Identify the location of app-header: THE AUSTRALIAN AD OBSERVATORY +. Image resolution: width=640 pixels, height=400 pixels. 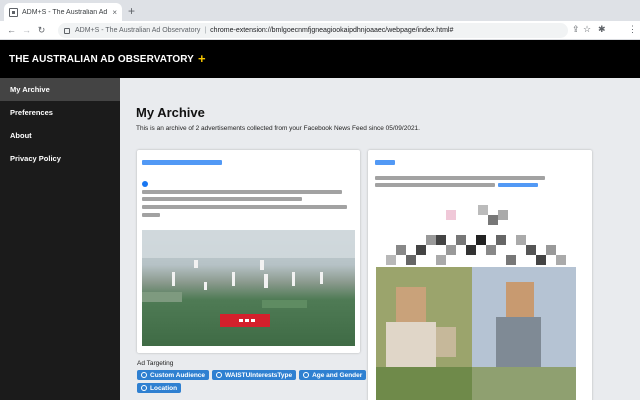
(320, 59).